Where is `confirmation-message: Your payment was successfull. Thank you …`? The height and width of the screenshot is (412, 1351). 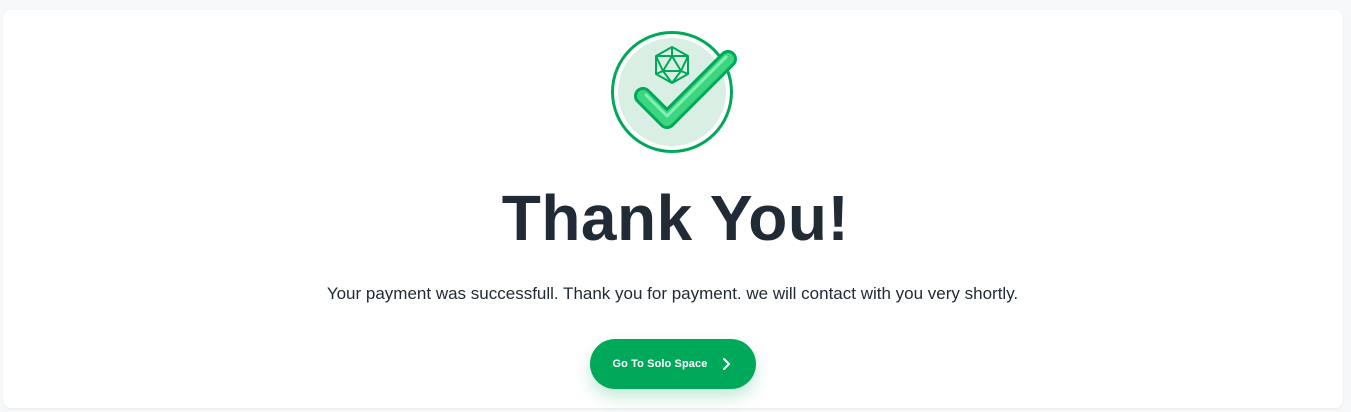
confirmation-message: Your payment was successfull. Thank you … is located at coordinates (672, 293).